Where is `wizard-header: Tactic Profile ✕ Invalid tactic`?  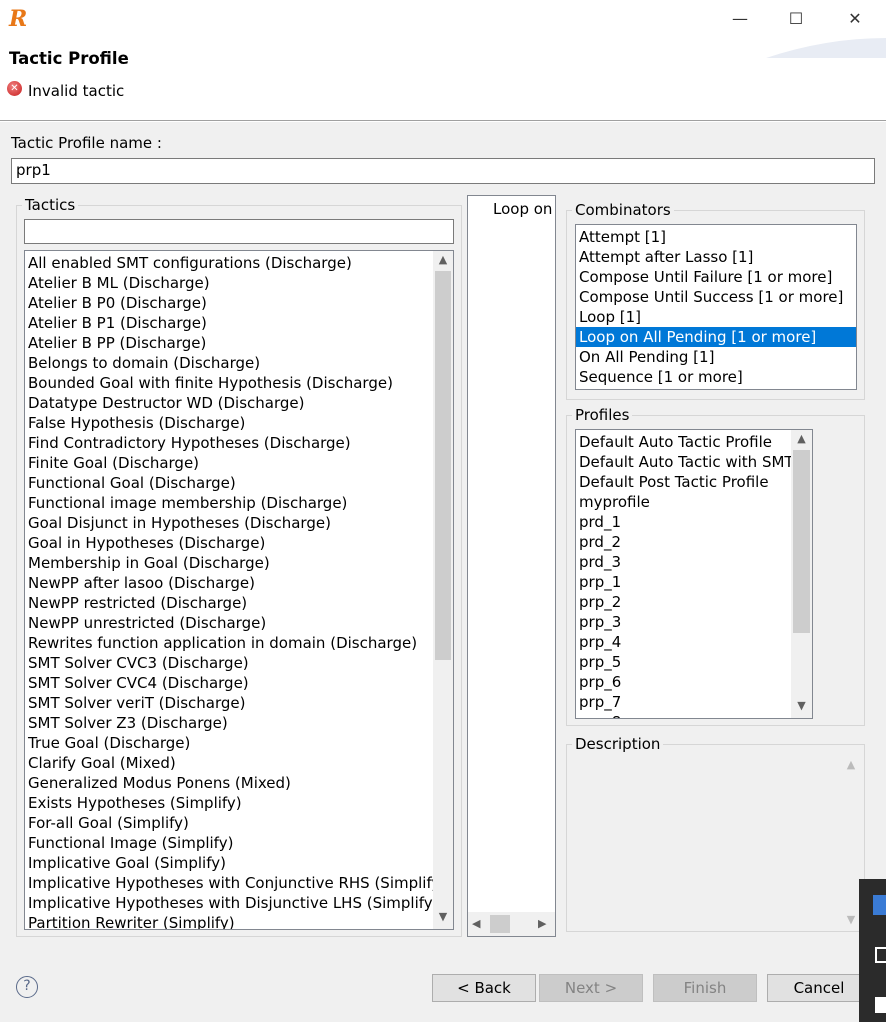
wizard-header: Tactic Profile ✕ Invalid tactic is located at coordinates (443, 79).